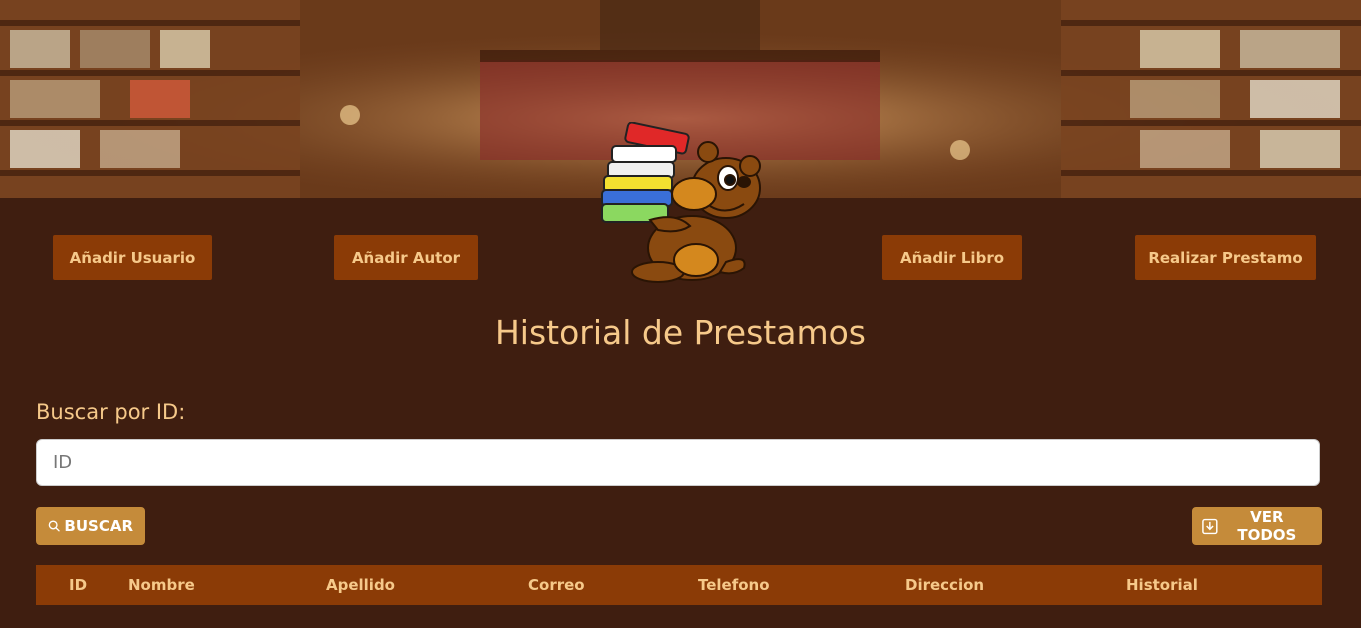 The height and width of the screenshot is (628, 1361). I want to click on column-header-nombre: Nombre, so click(161, 585).